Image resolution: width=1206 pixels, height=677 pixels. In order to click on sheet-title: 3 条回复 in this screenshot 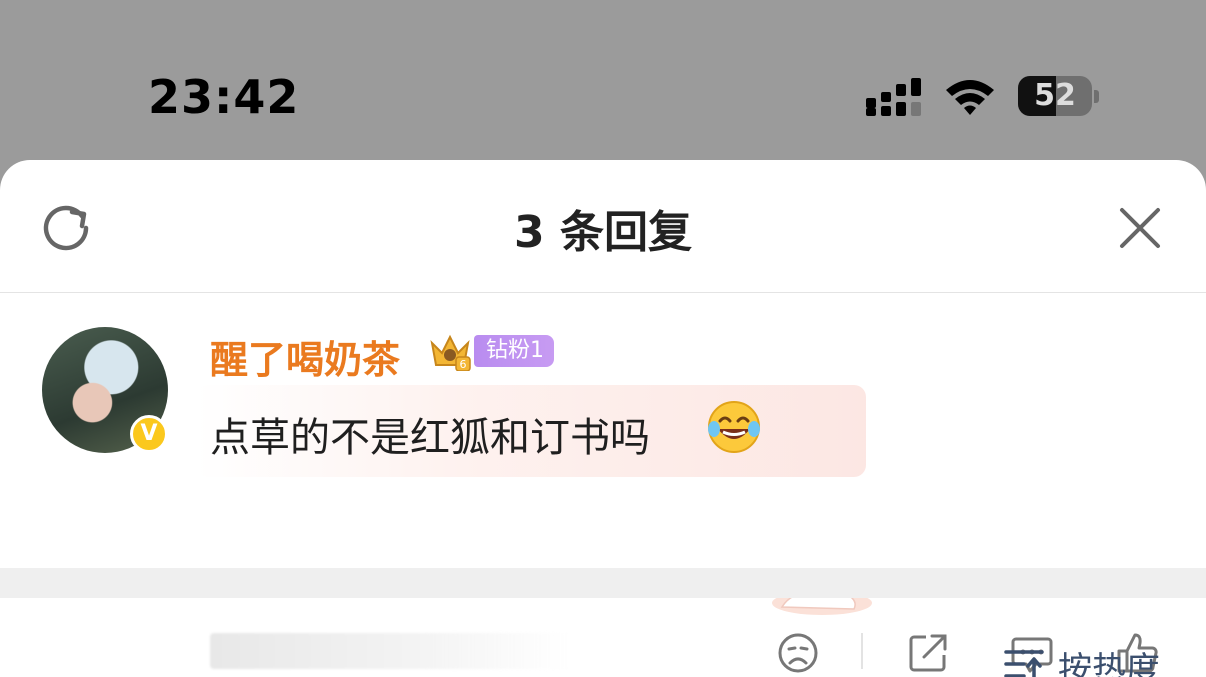, I will do `click(603, 232)`.